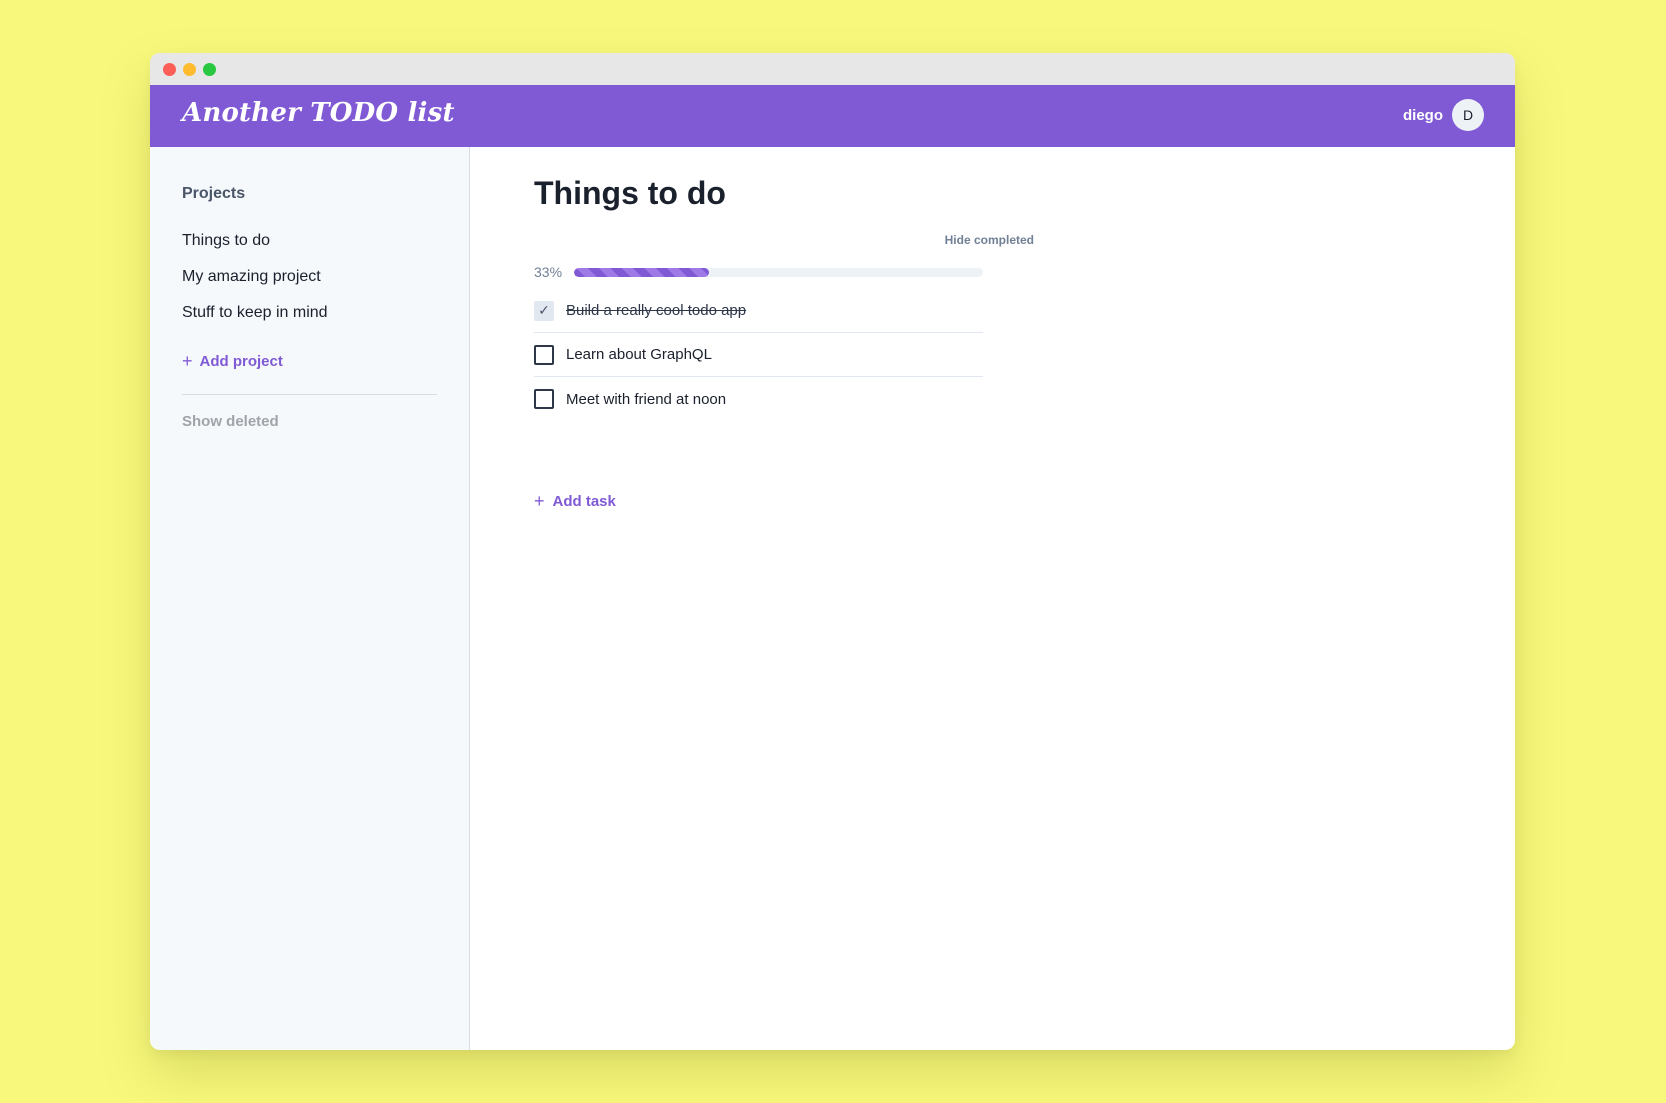 The image size is (1666, 1103). I want to click on maximize-window-button, so click(209, 69).